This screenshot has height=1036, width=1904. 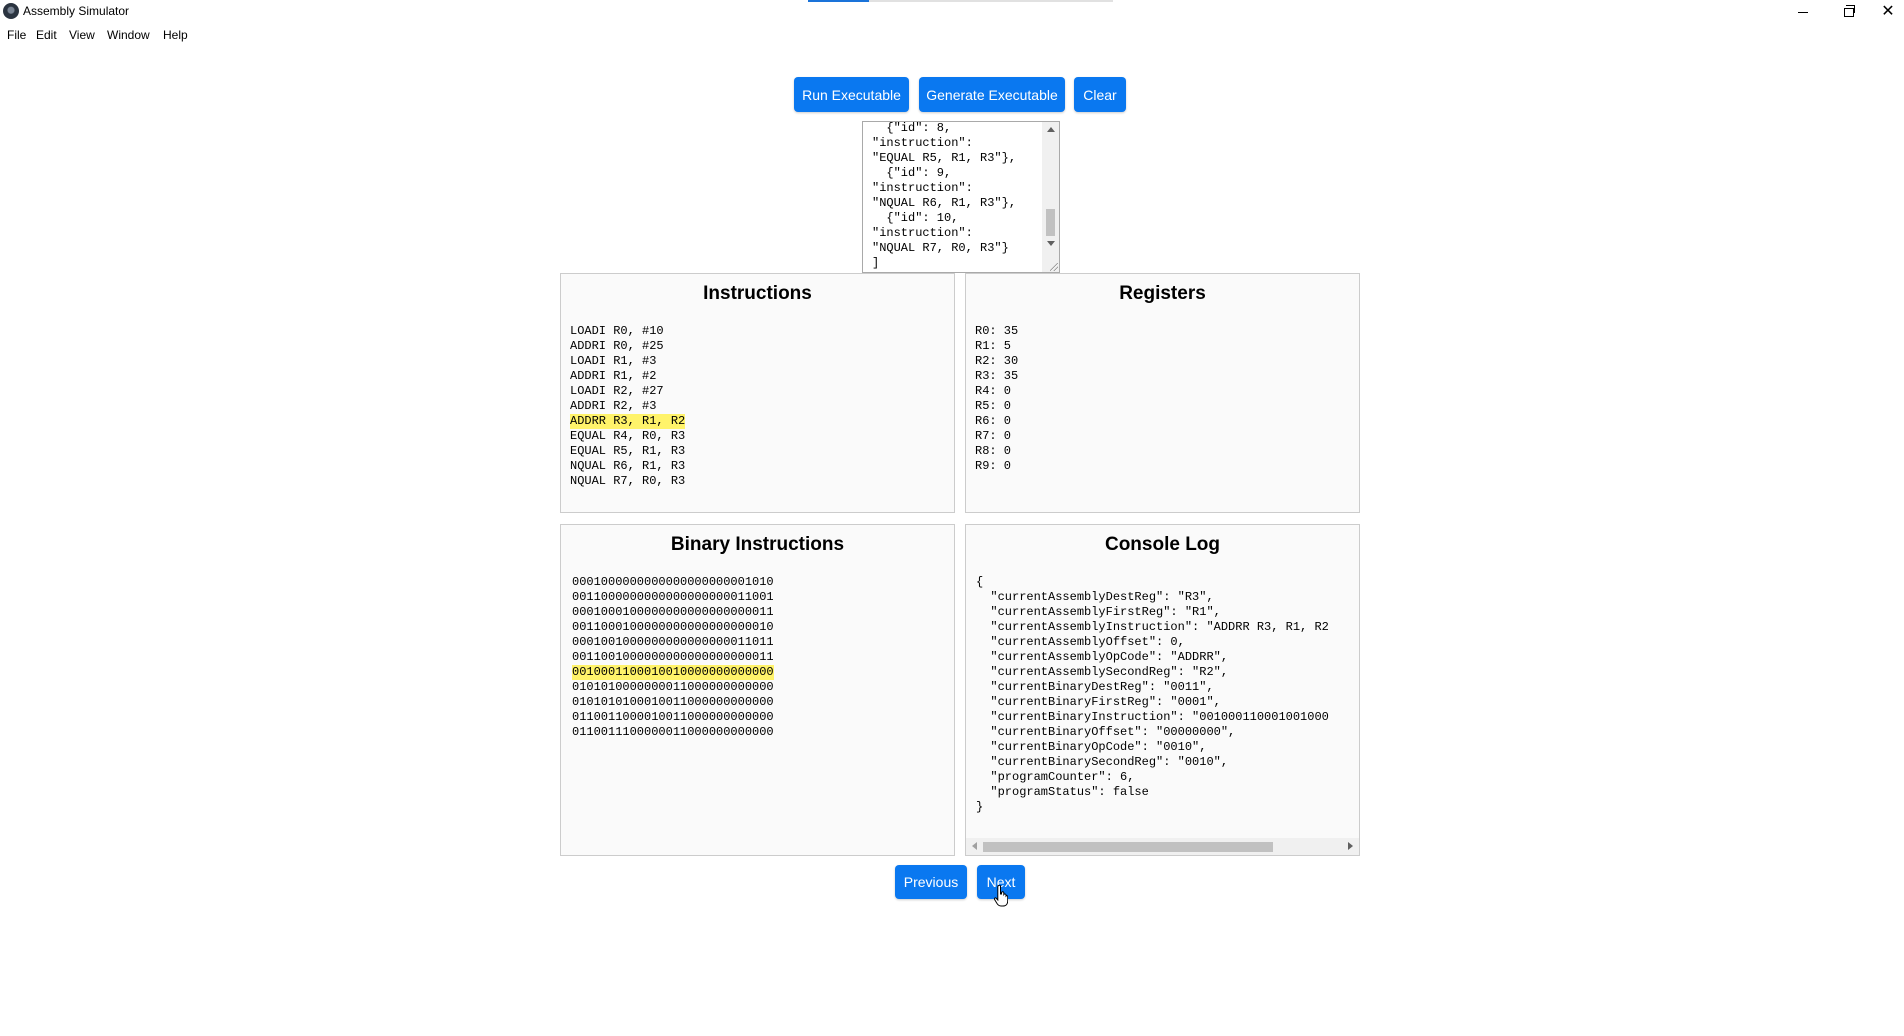 What do you see at coordinates (1102, 672) in the screenshot?
I see `console-line: "currentAssemblySecondReg": "R2",` at bounding box center [1102, 672].